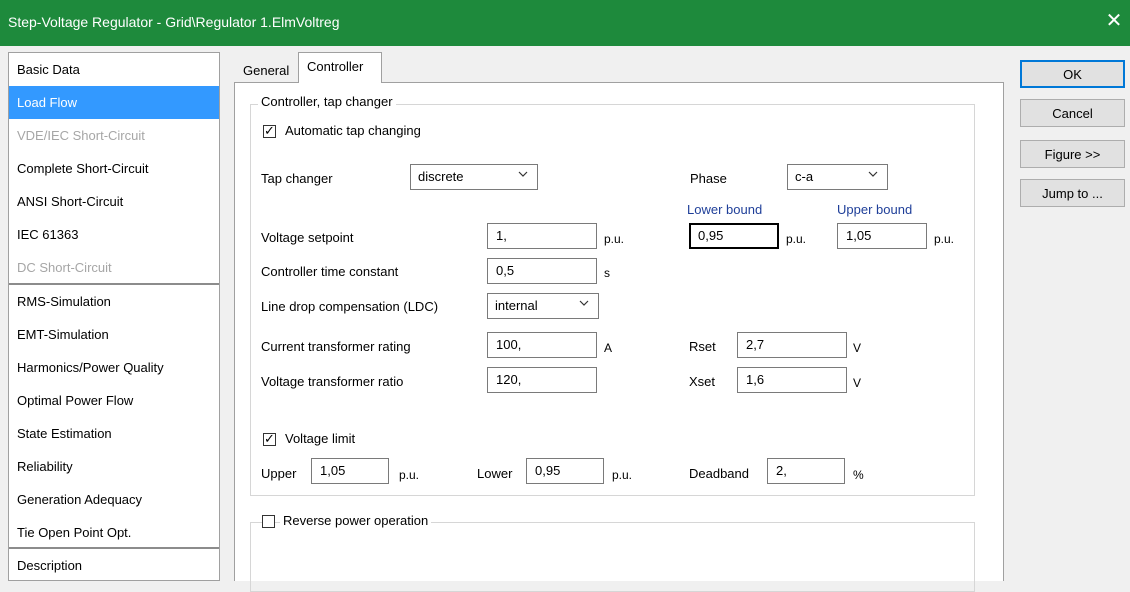 The width and height of the screenshot is (1130, 592). I want to click on upper-input: 1,05, so click(350, 471).